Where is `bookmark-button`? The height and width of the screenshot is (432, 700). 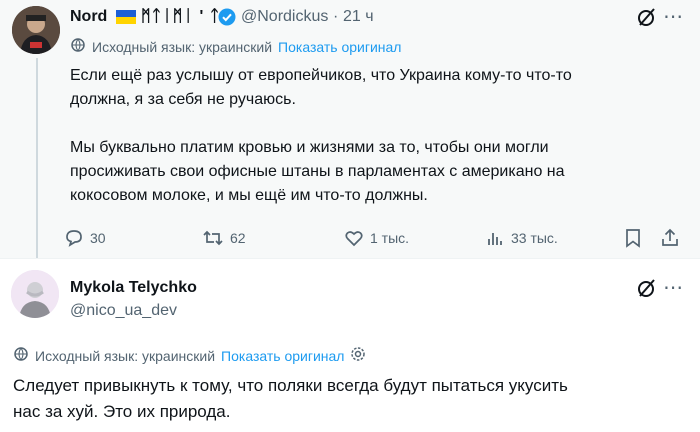 bookmark-button is located at coordinates (633, 238).